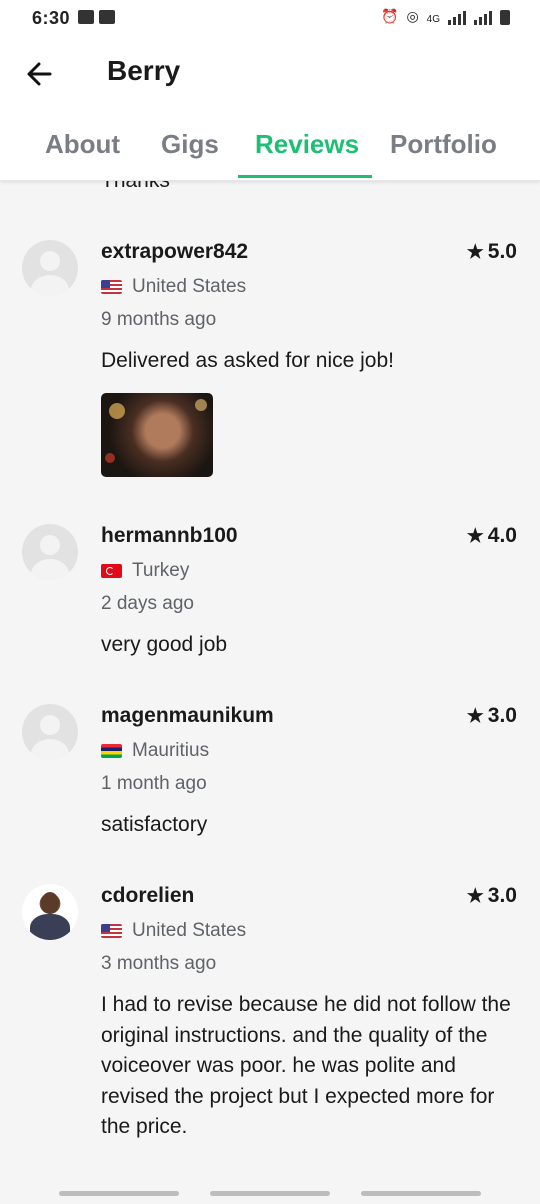  Describe the element at coordinates (190, 144) in the screenshot. I see `tab-gigs: Gigs` at that location.